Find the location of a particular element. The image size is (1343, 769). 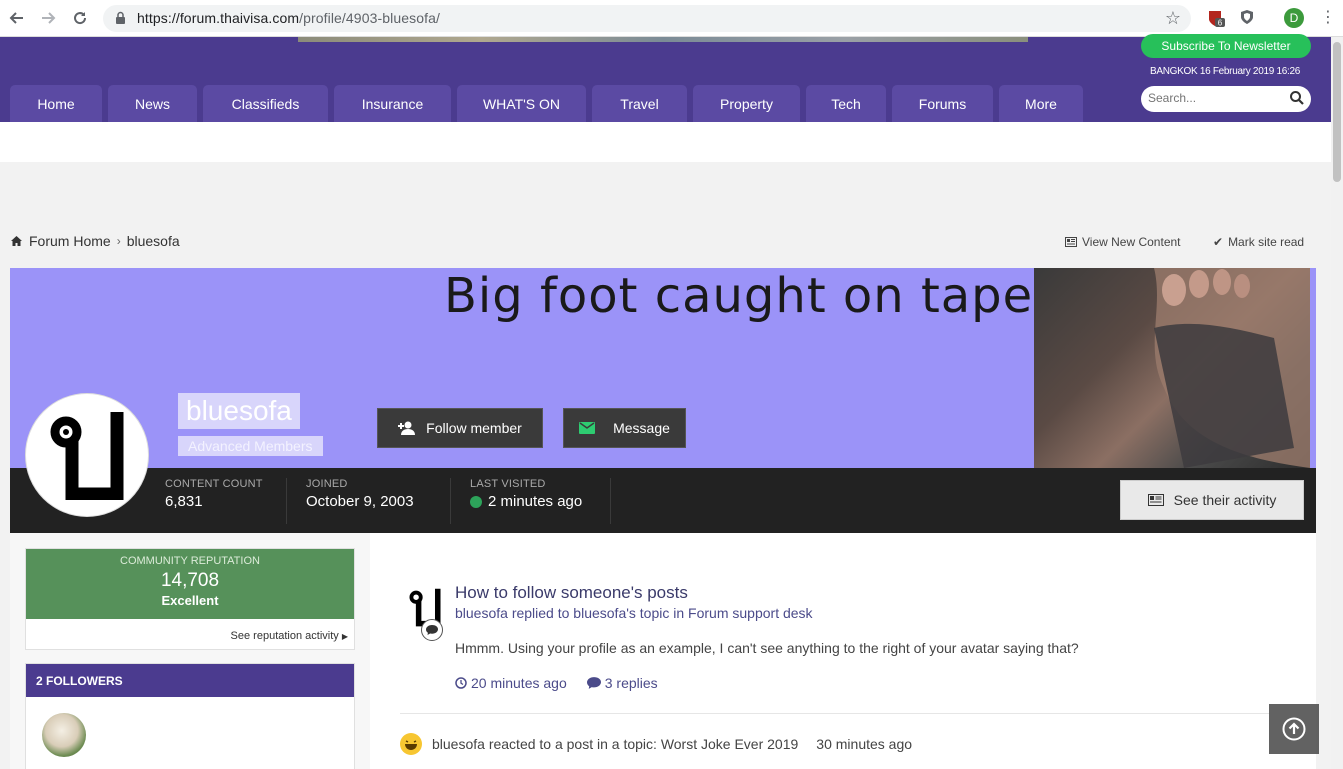

last-visited-row: 2 minutes ago is located at coordinates (526, 501).